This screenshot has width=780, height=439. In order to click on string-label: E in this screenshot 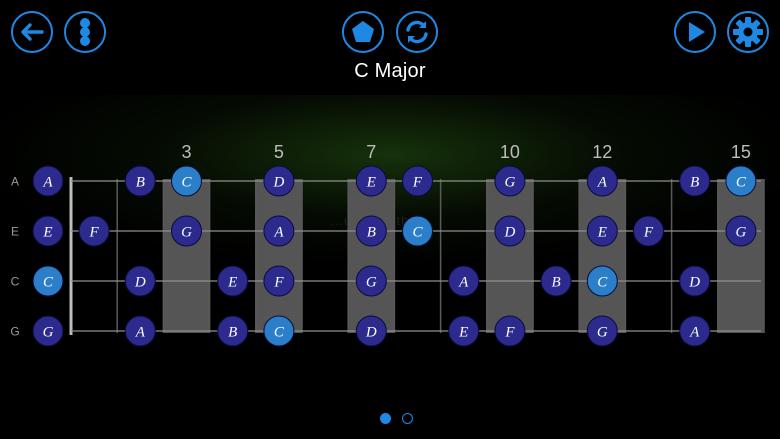, I will do `click(15, 232)`.